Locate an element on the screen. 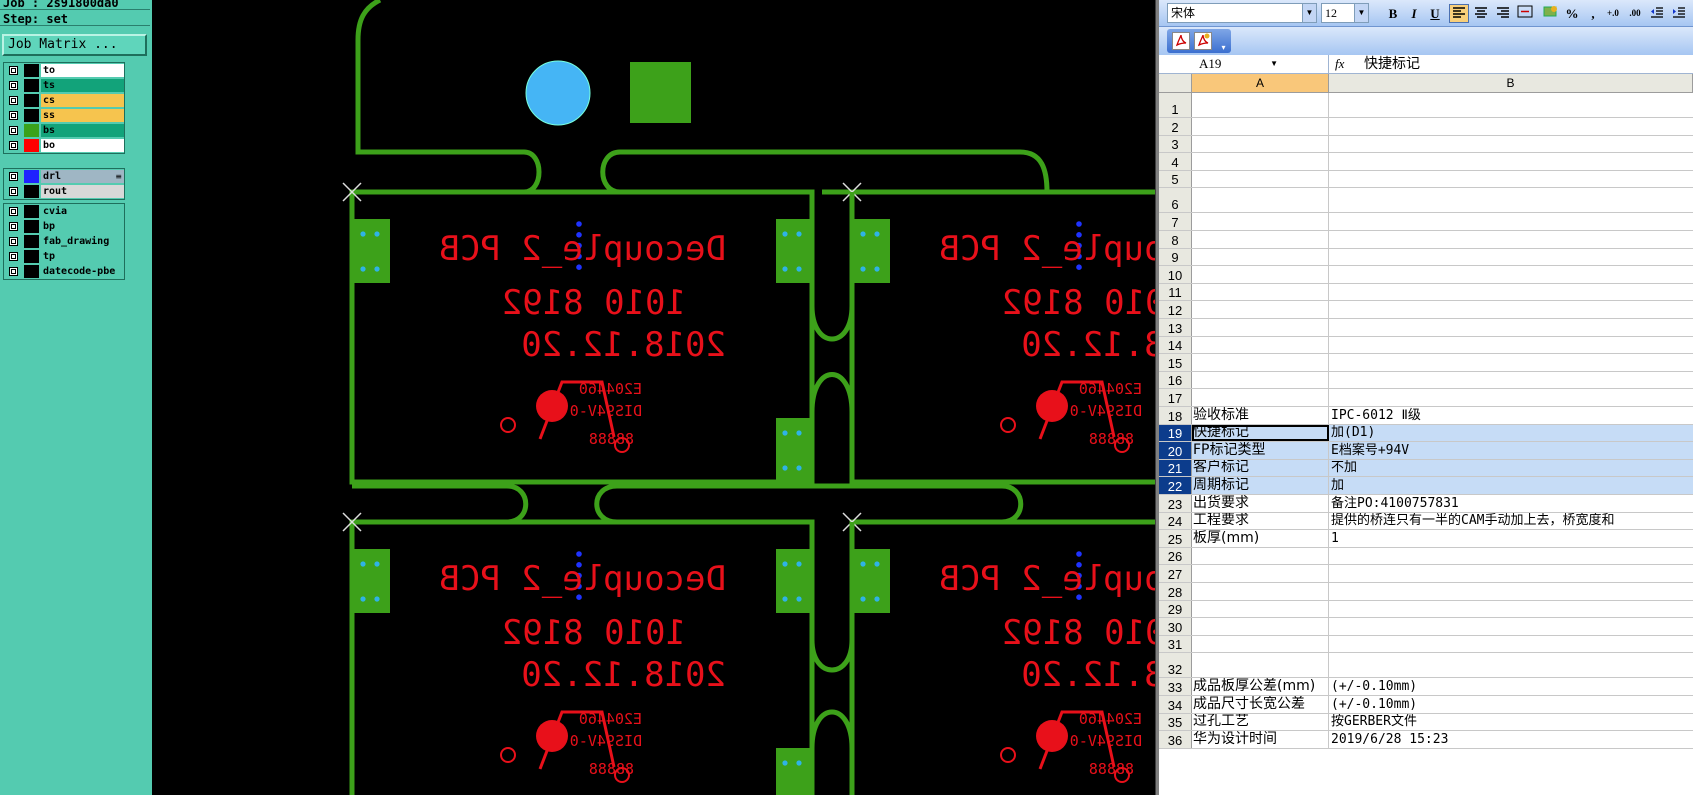 This screenshot has height=795, width=1693. layer-row: to is located at coordinates (64, 70).